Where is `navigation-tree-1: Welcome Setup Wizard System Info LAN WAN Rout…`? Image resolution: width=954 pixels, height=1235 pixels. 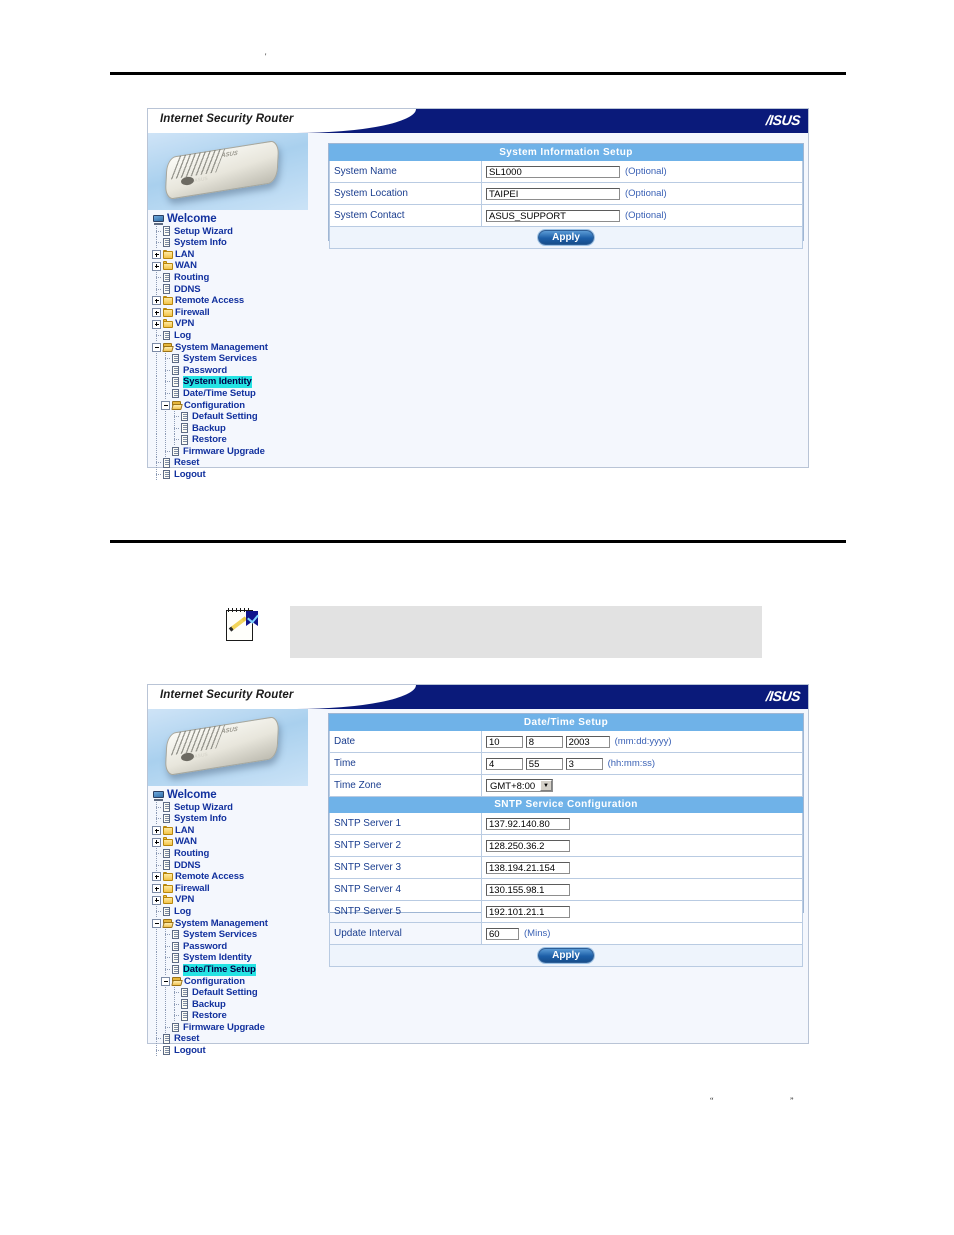
navigation-tree-1: Welcome Setup Wizard System Info LAN WAN Rout… is located at coordinates (228, 348).